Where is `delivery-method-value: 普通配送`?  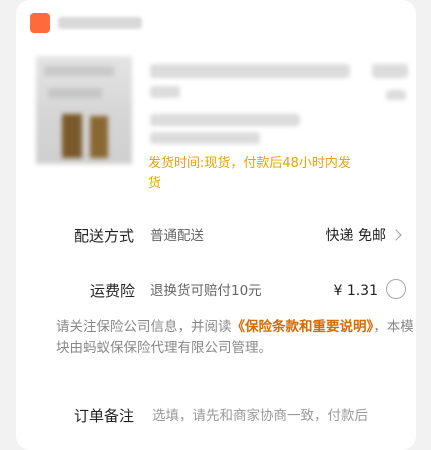
delivery-method-value: 普通配送 is located at coordinates (177, 236).